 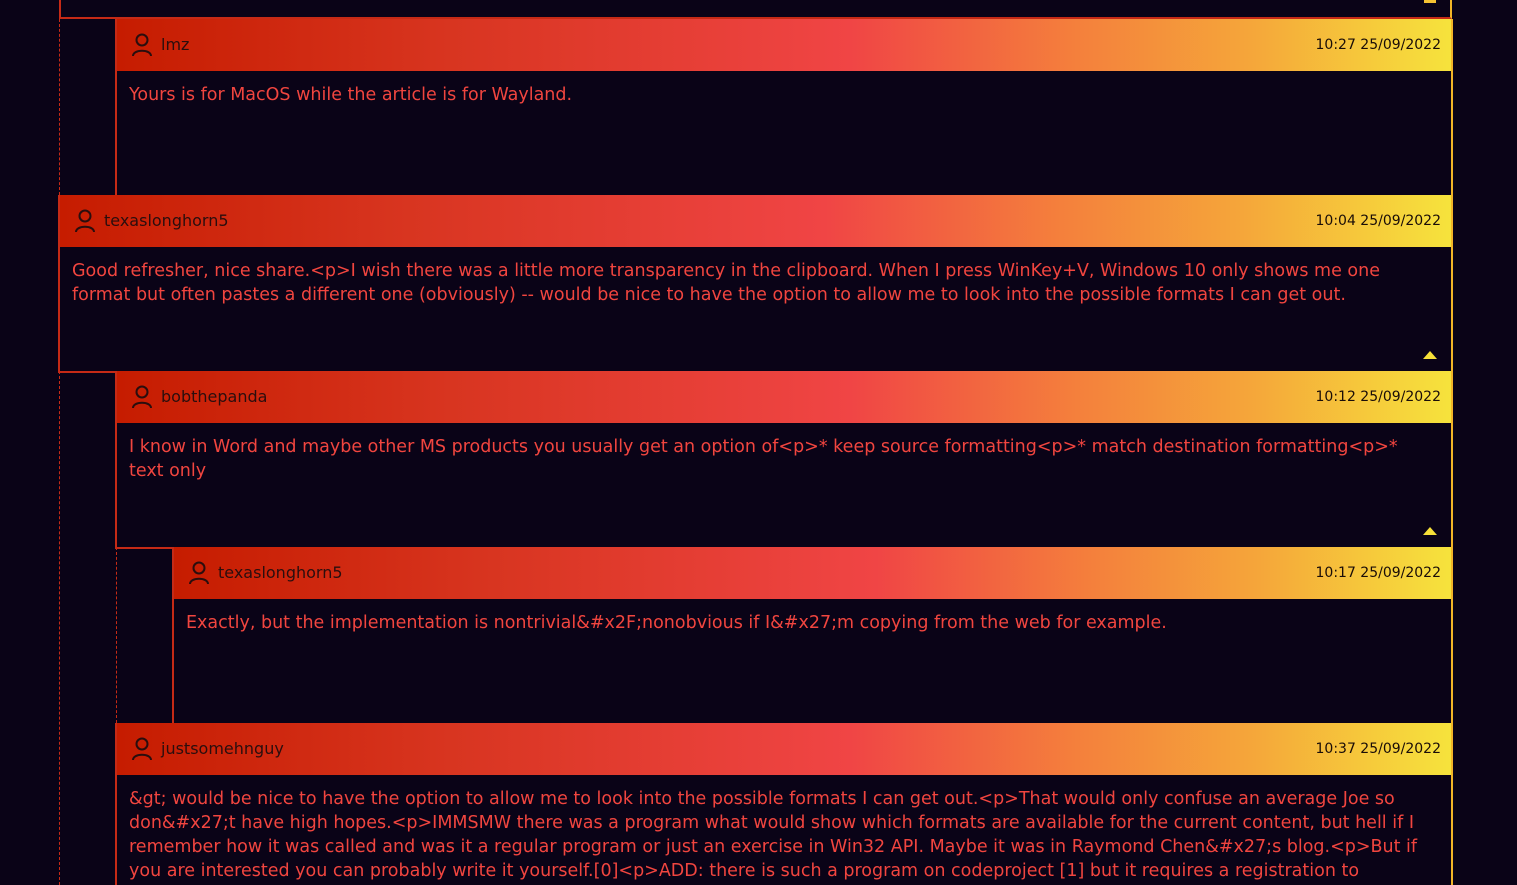 What do you see at coordinates (222, 748) in the screenshot?
I see `username-link: justsomehnguy` at bounding box center [222, 748].